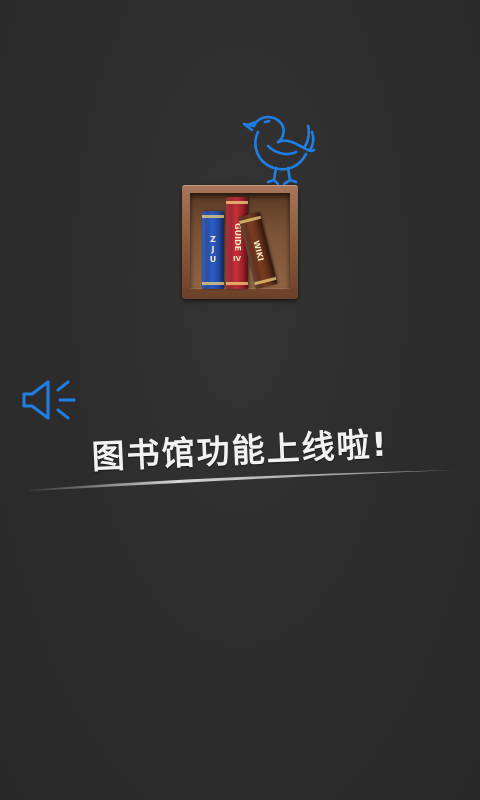 The height and width of the screenshot is (800, 480). What do you see at coordinates (213, 239) in the screenshot?
I see `book-zju-letter: Z` at bounding box center [213, 239].